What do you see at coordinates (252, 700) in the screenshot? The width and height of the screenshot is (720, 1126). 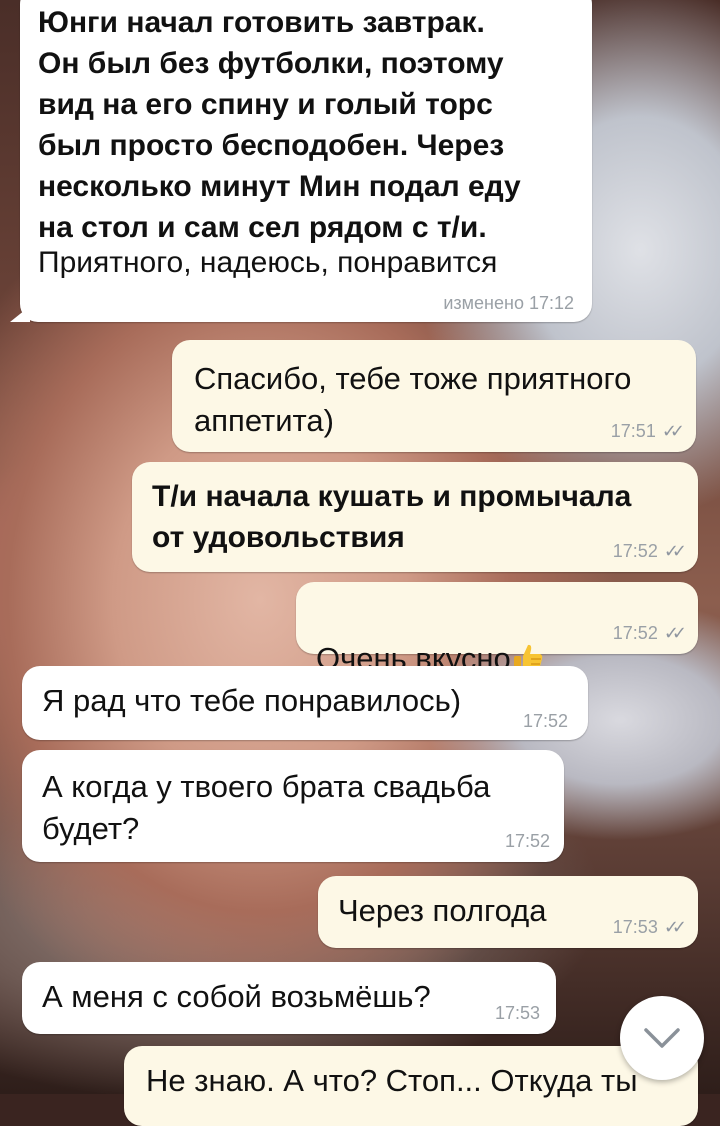 I see `message-text: Я рад что тебе понравилось)` at bounding box center [252, 700].